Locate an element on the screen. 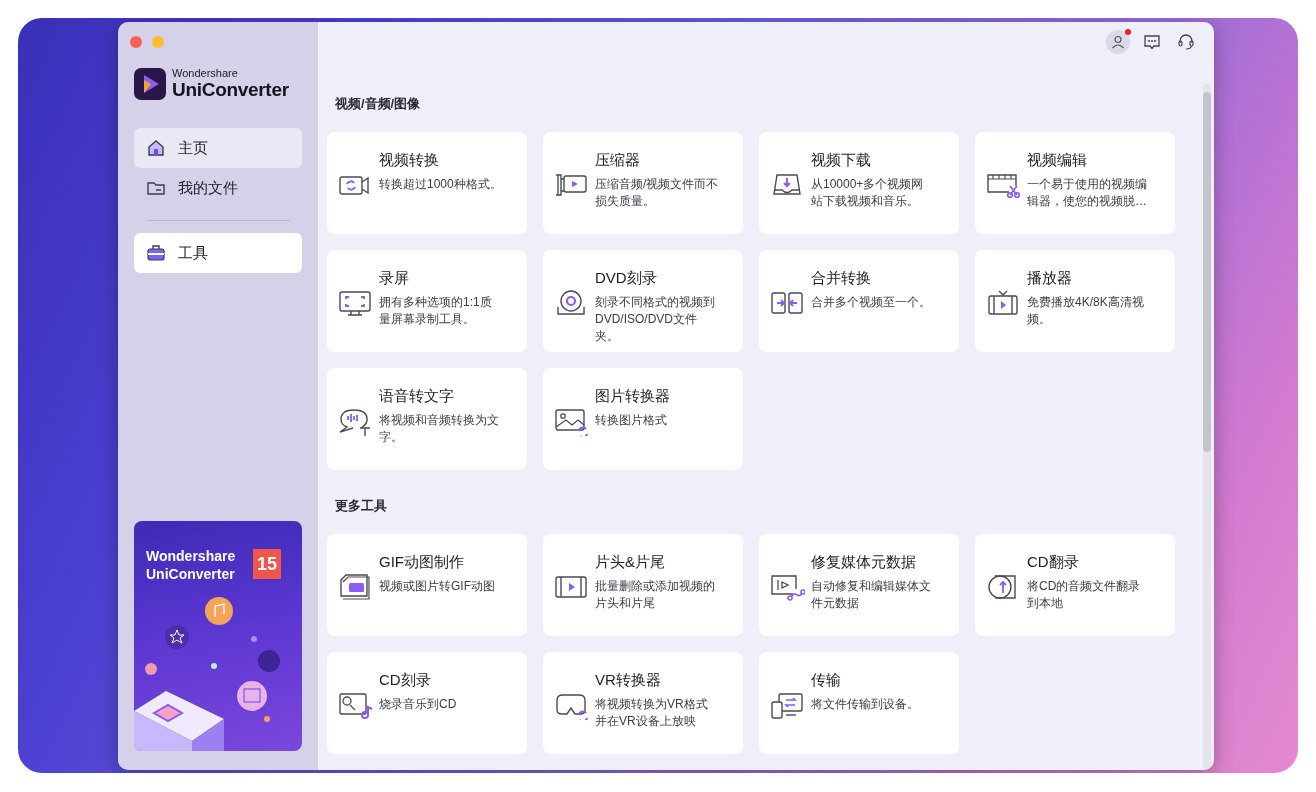 This screenshot has width=1316, height=792. tool-title: DVD刻录 is located at coordinates (626, 278).